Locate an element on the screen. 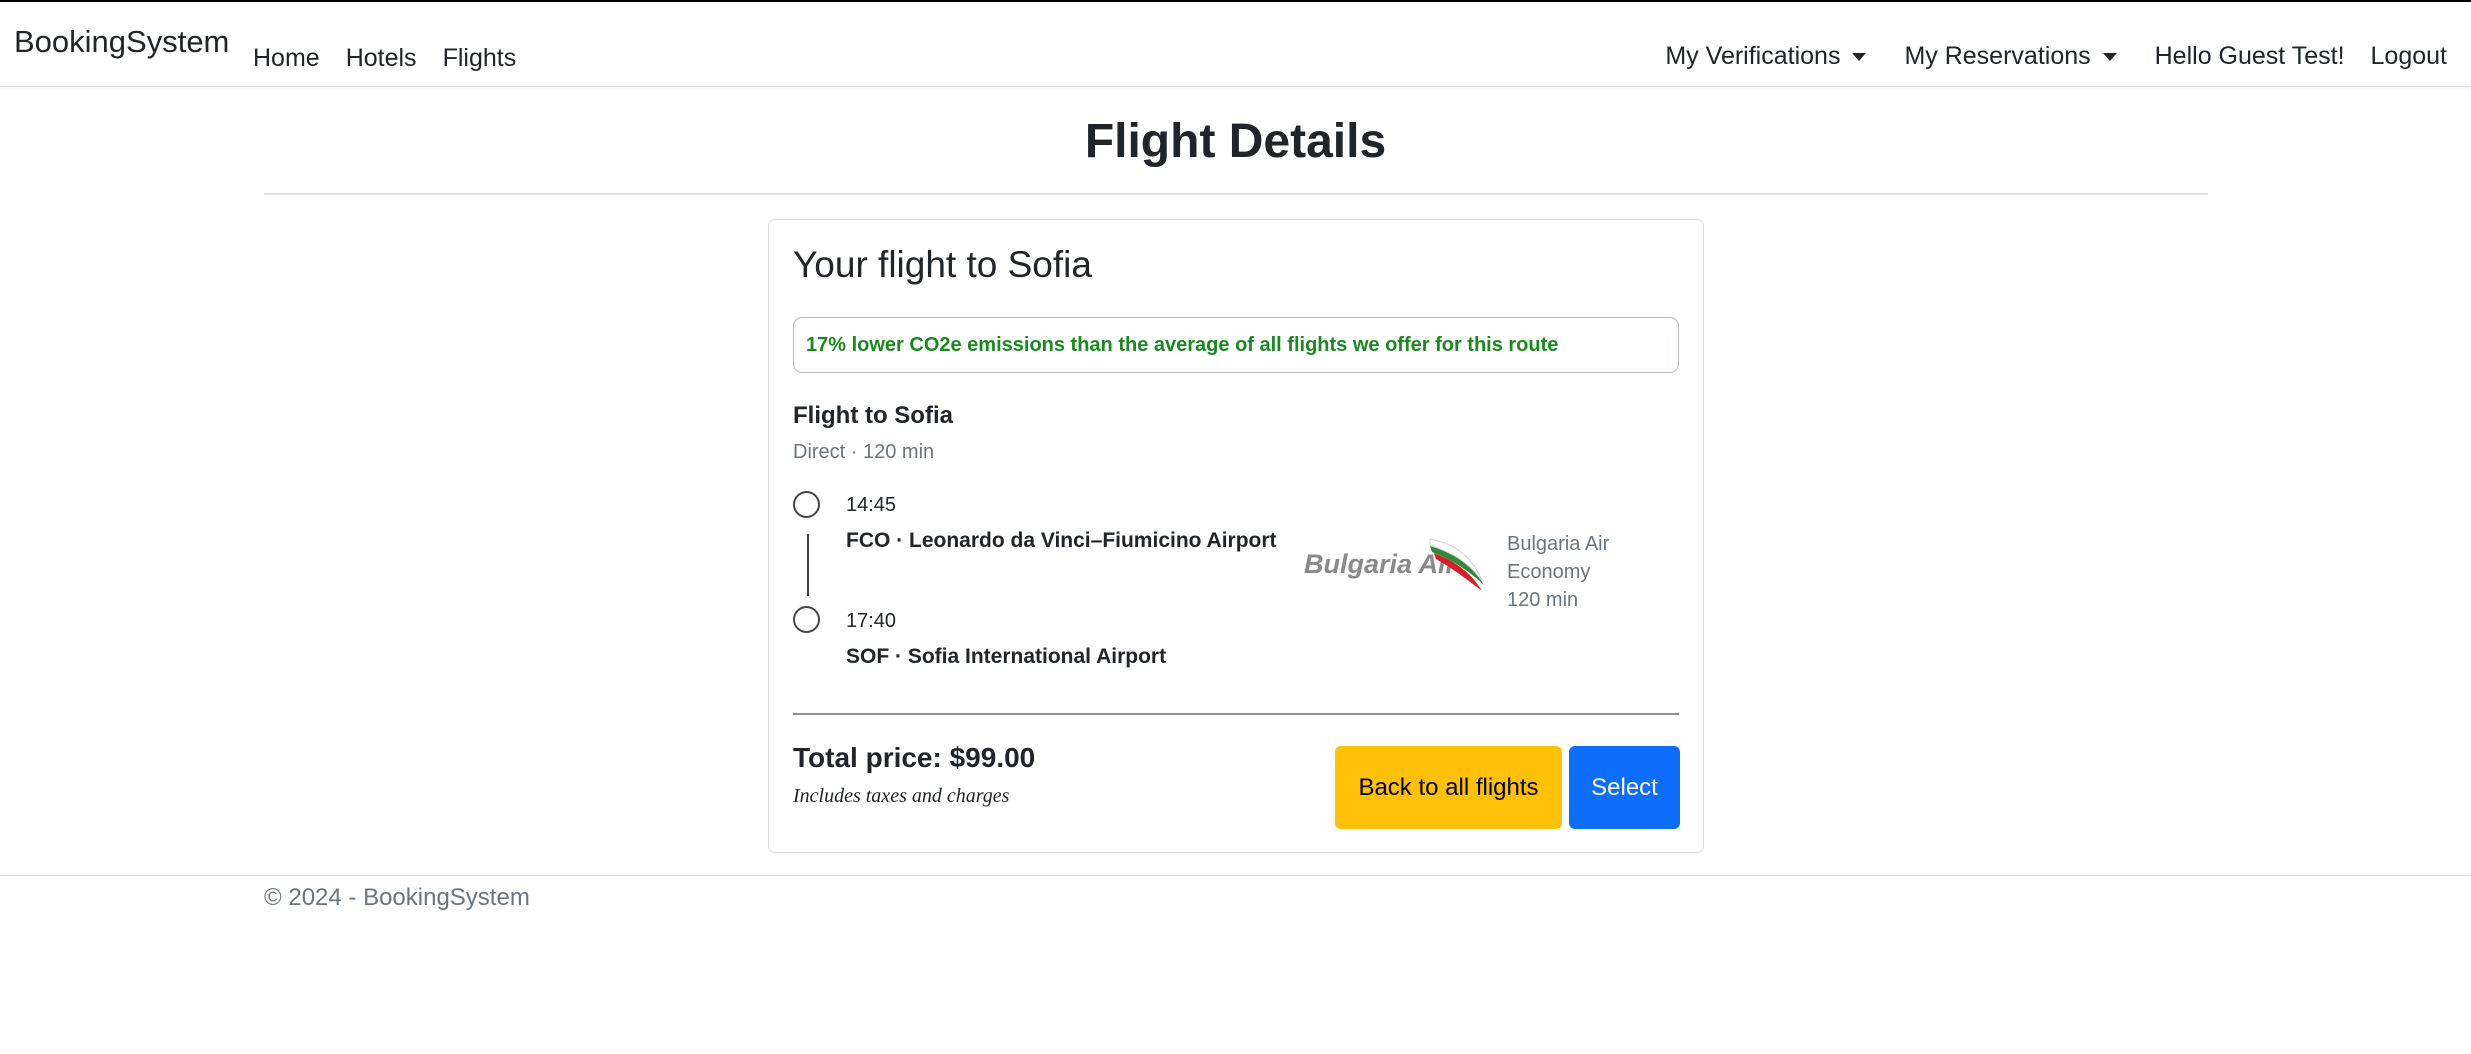  airline-logo: Bulgaria Air is located at coordinates (1394, 564).